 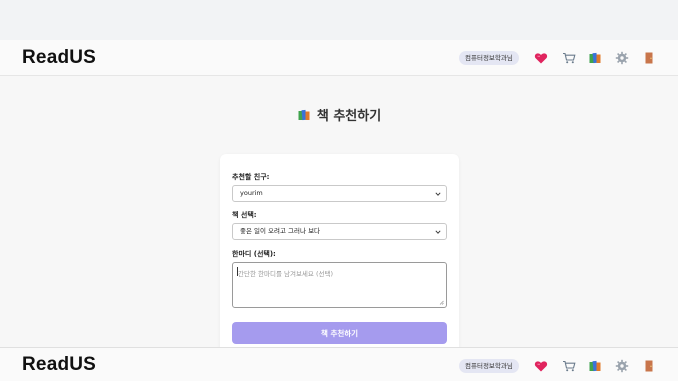 What do you see at coordinates (339, 58) in the screenshot?
I see `site-header: ReadUS 컴퓨터정보학과님` at bounding box center [339, 58].